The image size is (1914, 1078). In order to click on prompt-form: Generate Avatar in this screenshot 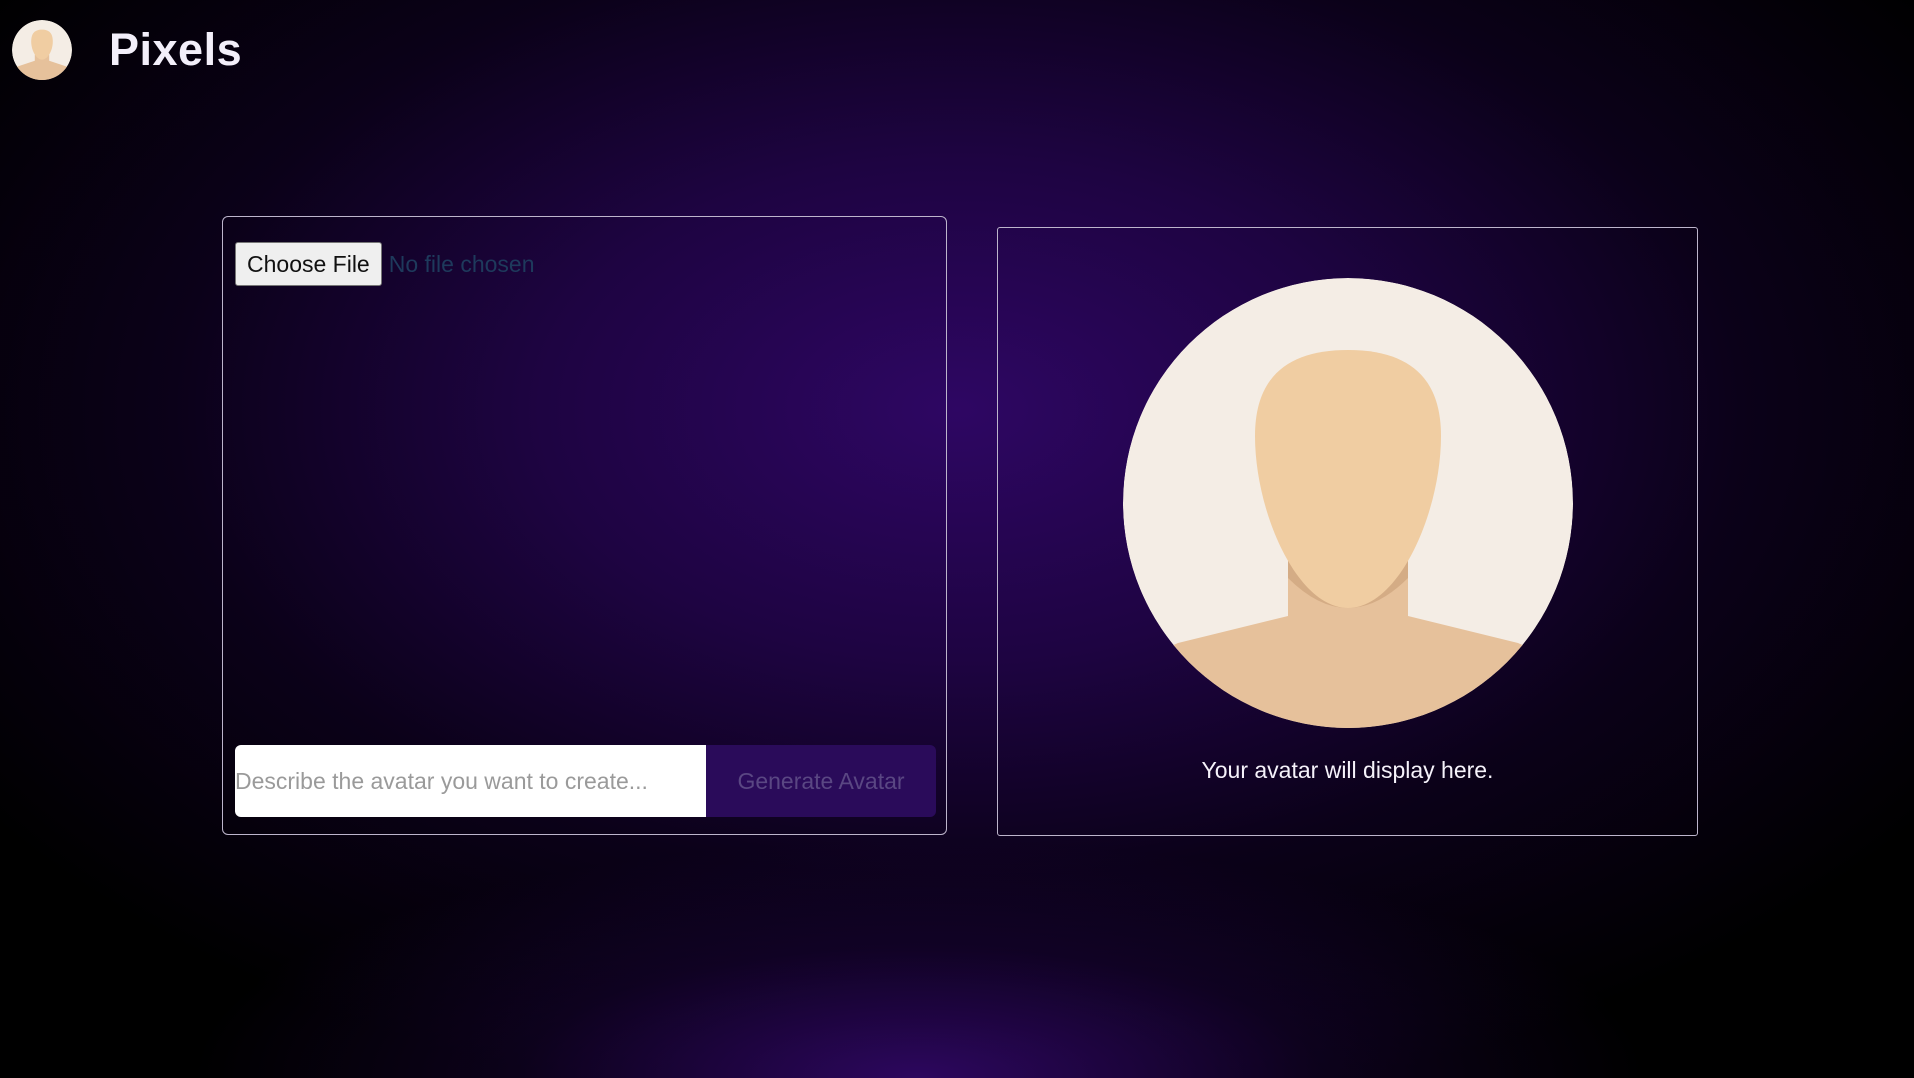, I will do `click(585, 781)`.